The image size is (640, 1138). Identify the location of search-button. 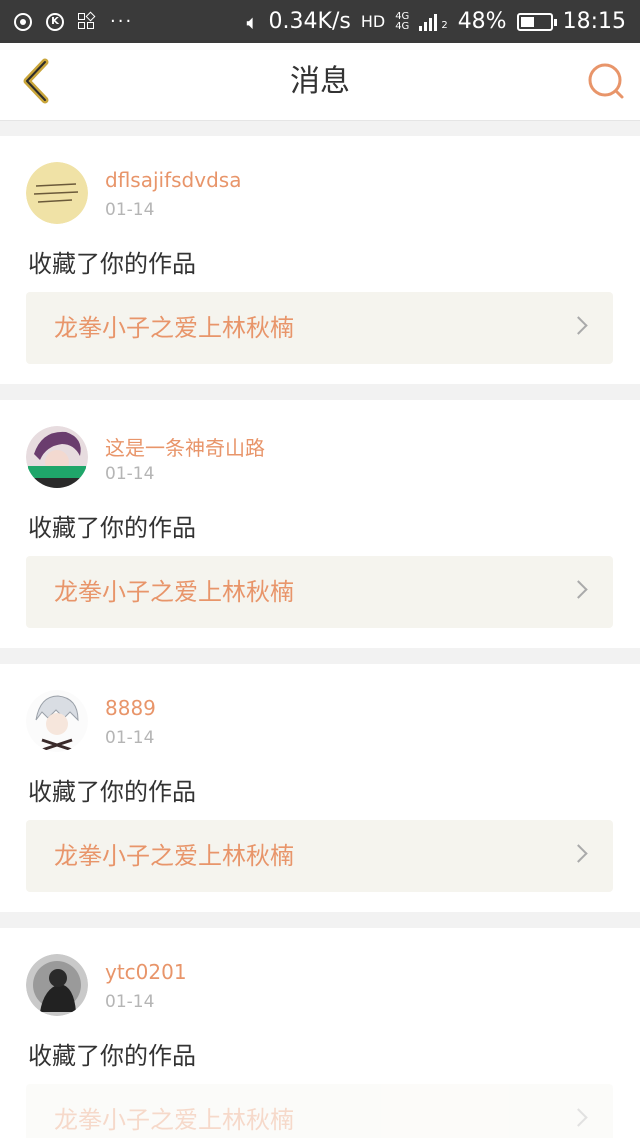
(606, 81).